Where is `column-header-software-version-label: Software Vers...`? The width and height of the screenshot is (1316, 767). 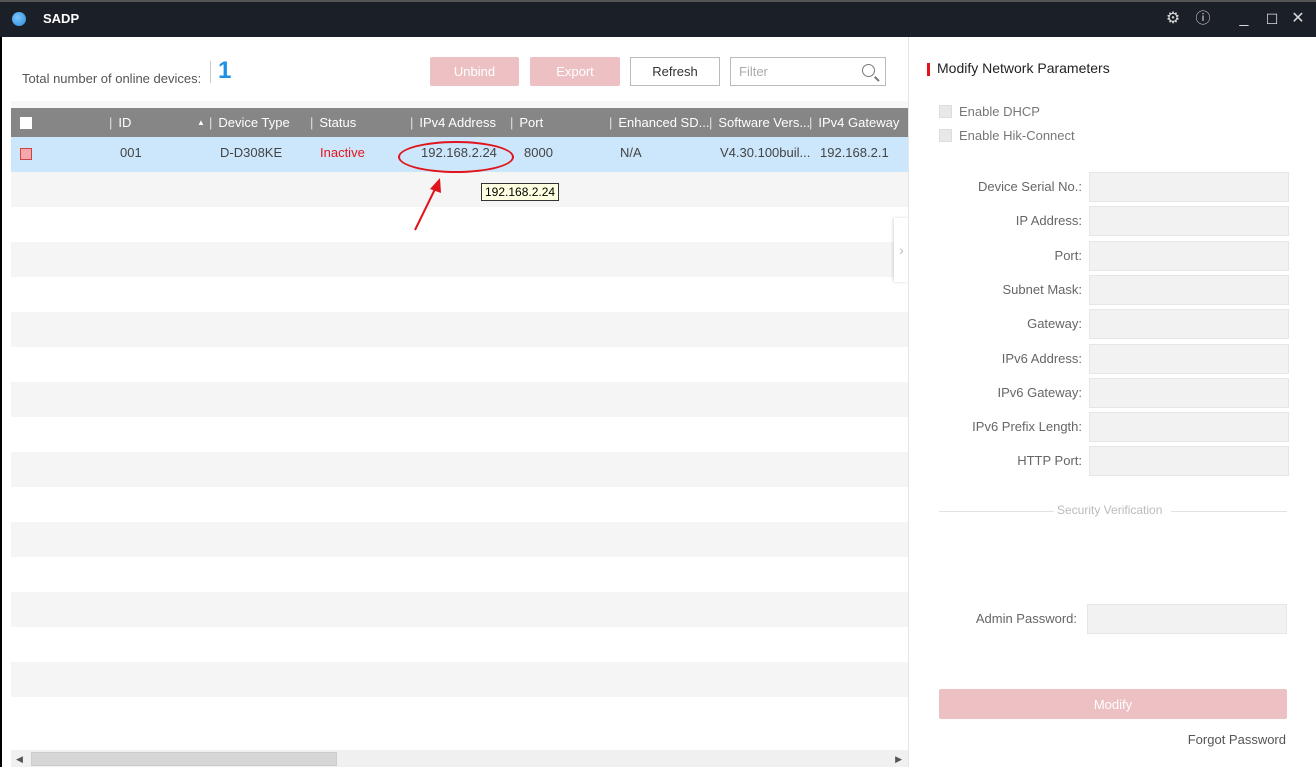
column-header-software-version-label: Software Vers... is located at coordinates (763, 122).